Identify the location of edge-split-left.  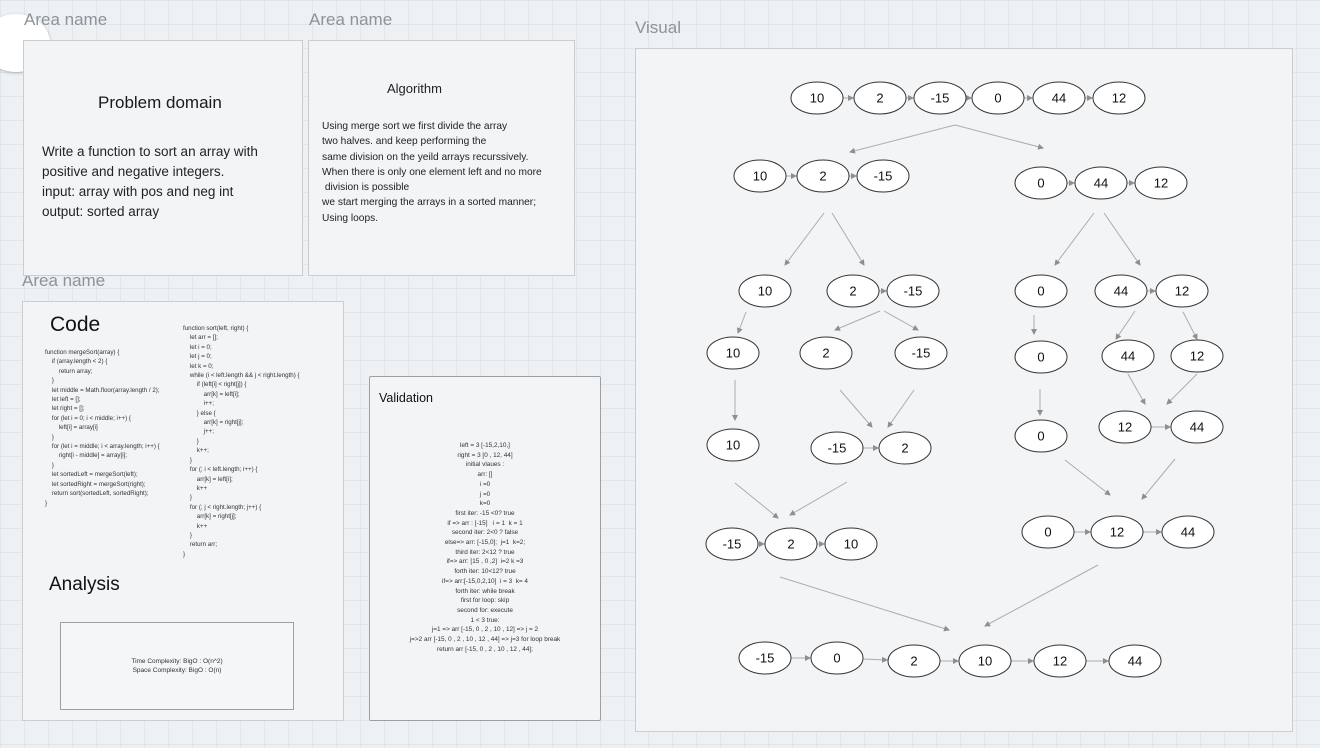
(902, 139).